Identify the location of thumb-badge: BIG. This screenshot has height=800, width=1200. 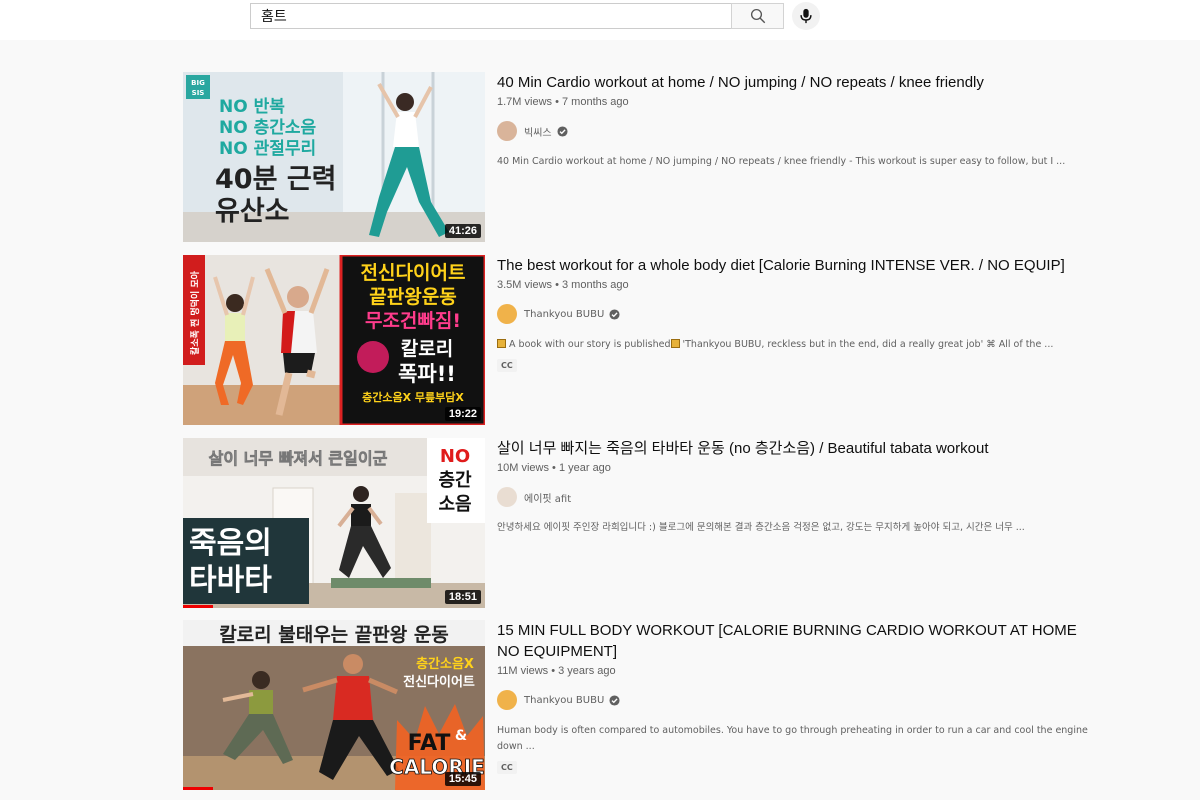
(198, 83).